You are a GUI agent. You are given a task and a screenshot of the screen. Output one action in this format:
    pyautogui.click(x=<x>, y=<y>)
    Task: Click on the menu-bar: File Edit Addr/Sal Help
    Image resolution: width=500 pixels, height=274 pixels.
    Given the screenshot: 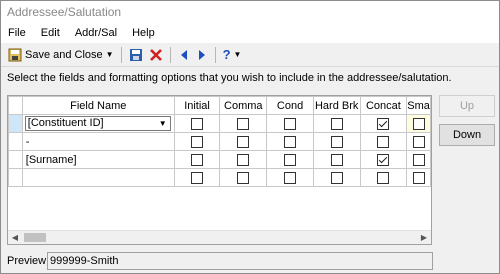 What is the action you would take?
    pyautogui.click(x=250, y=33)
    